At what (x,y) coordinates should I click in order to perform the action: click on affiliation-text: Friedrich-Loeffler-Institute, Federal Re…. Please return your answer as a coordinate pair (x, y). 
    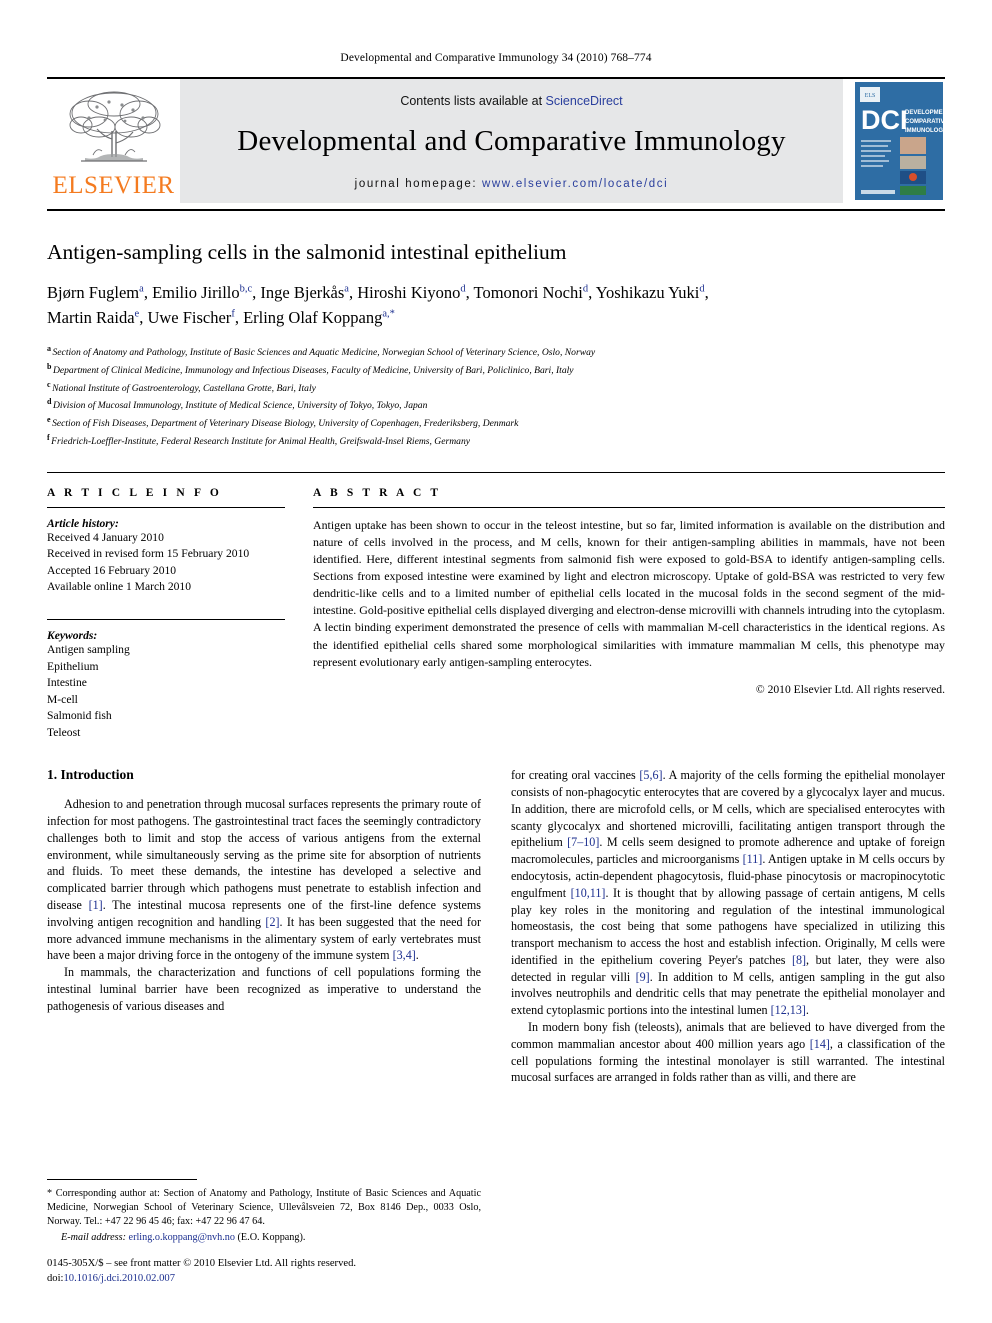
    Looking at the image, I should click on (261, 442).